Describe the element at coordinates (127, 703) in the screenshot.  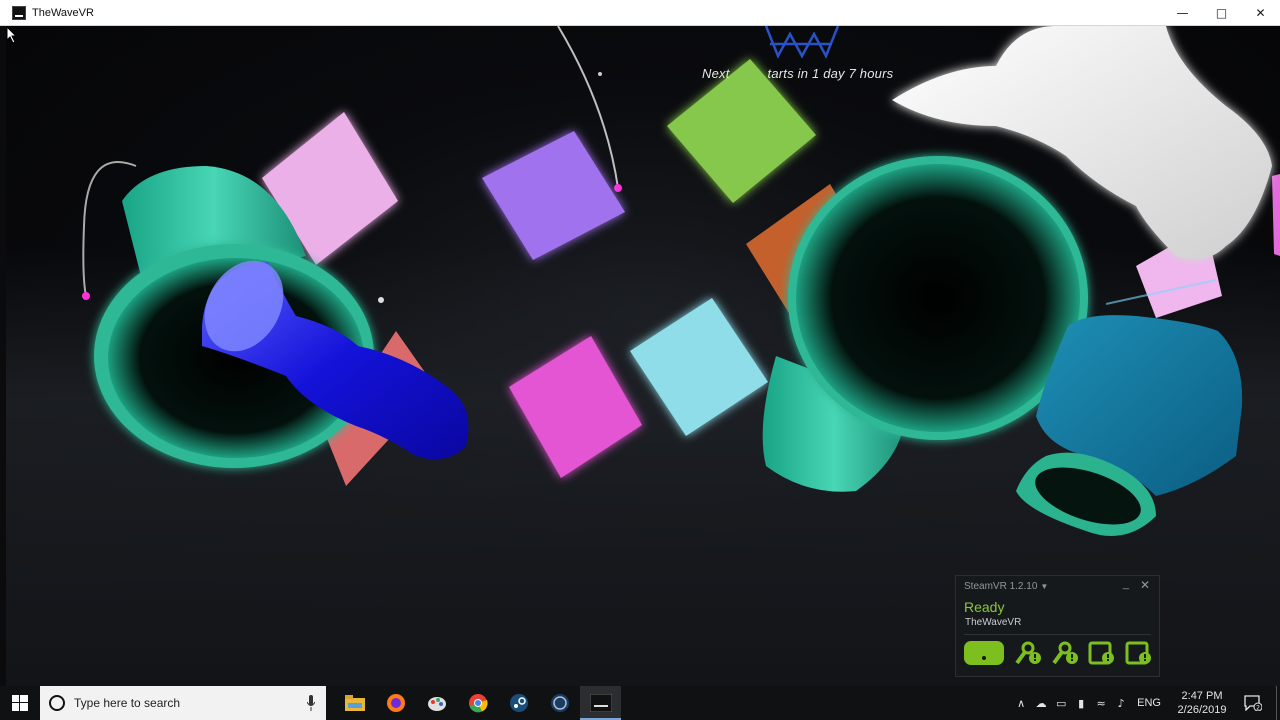
I see `search-placeholder: Type here to search` at that location.